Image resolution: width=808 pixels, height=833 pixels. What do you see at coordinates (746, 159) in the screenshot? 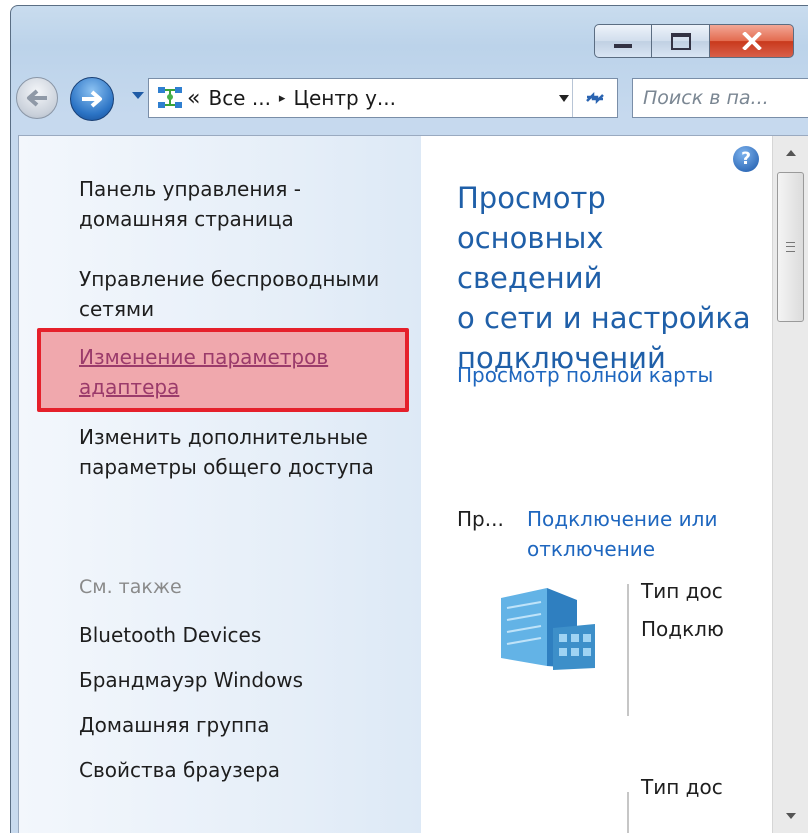
I see `help-icon: ?` at bounding box center [746, 159].